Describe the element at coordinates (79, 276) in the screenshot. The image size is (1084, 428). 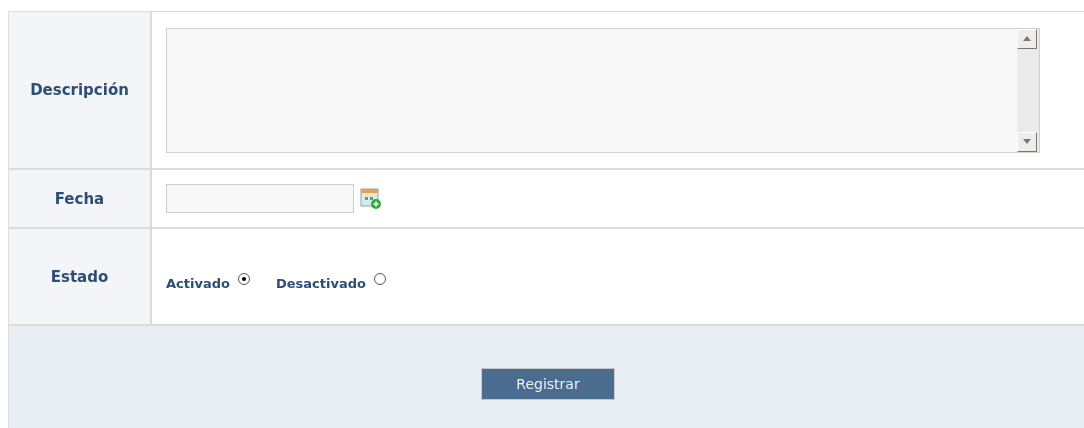
I see `field-label: Estado` at that location.